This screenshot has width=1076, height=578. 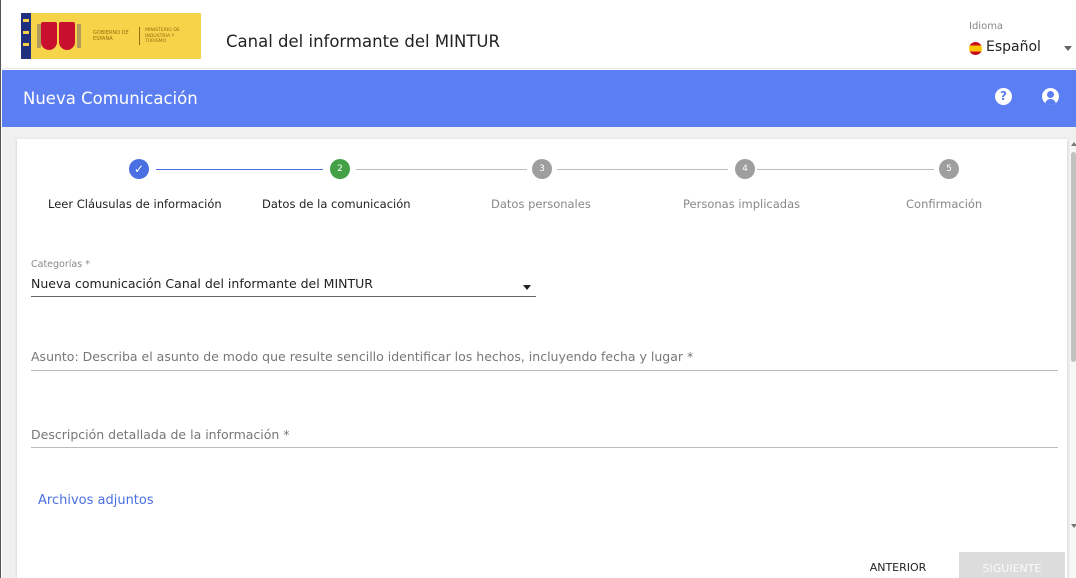 What do you see at coordinates (541, 204) in the screenshot?
I see `step-label: Datos personales` at bounding box center [541, 204].